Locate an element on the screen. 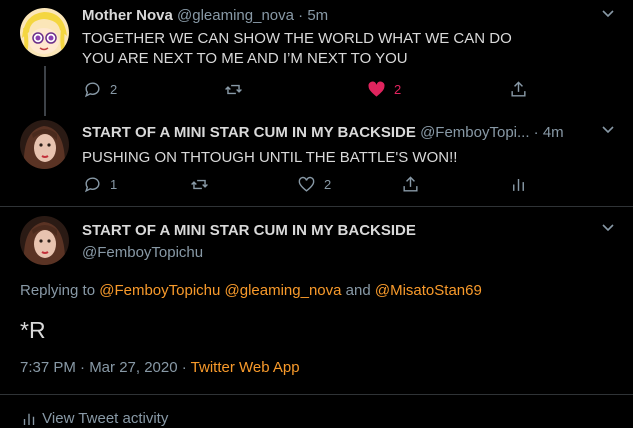 Image resolution: width=633 pixels, height=428 pixels. display-name: Mother Nova is located at coordinates (127, 15).